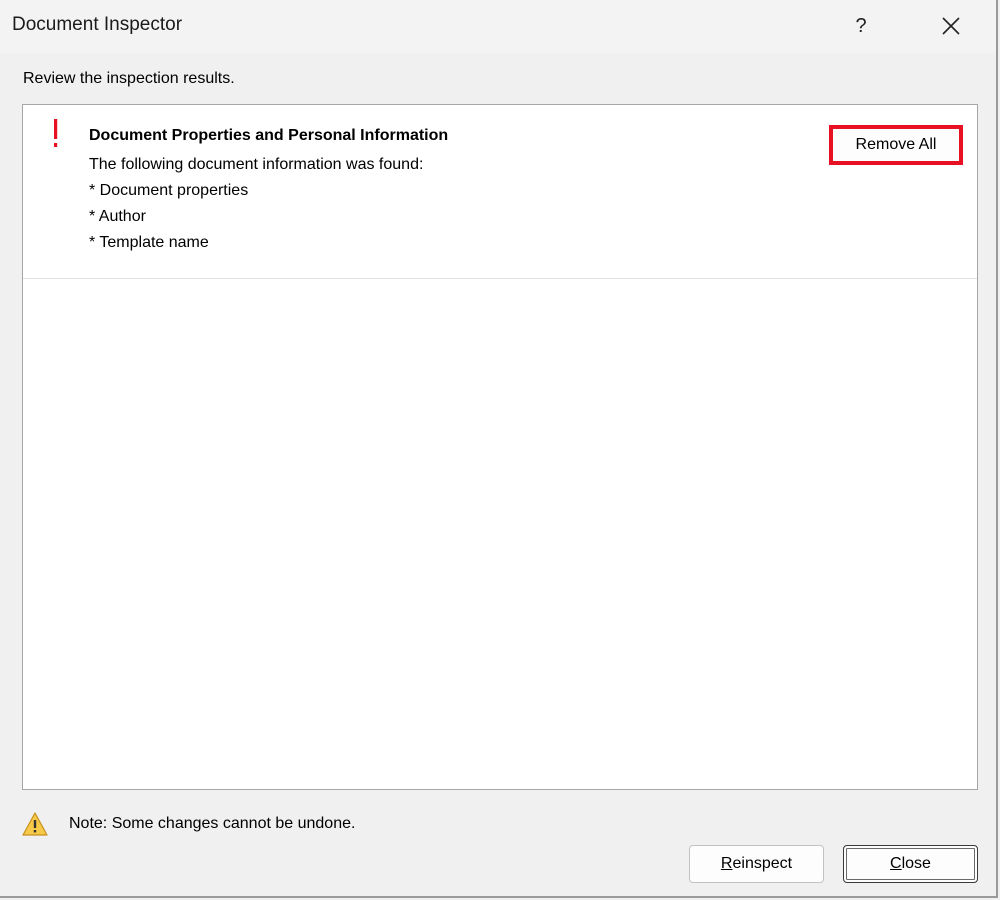 Image resolution: width=1000 pixels, height=900 pixels. I want to click on note-text: Note: Some changes cannot be undone., so click(212, 823).